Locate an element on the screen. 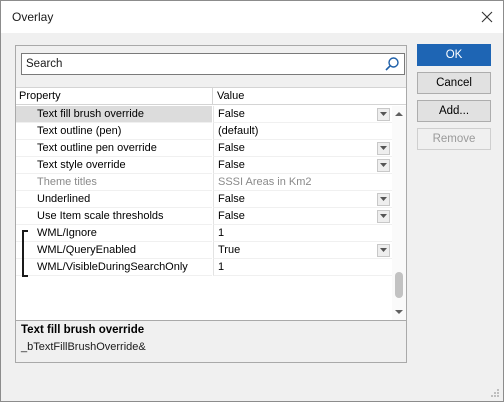  property-value-cell: True is located at coordinates (302, 250).